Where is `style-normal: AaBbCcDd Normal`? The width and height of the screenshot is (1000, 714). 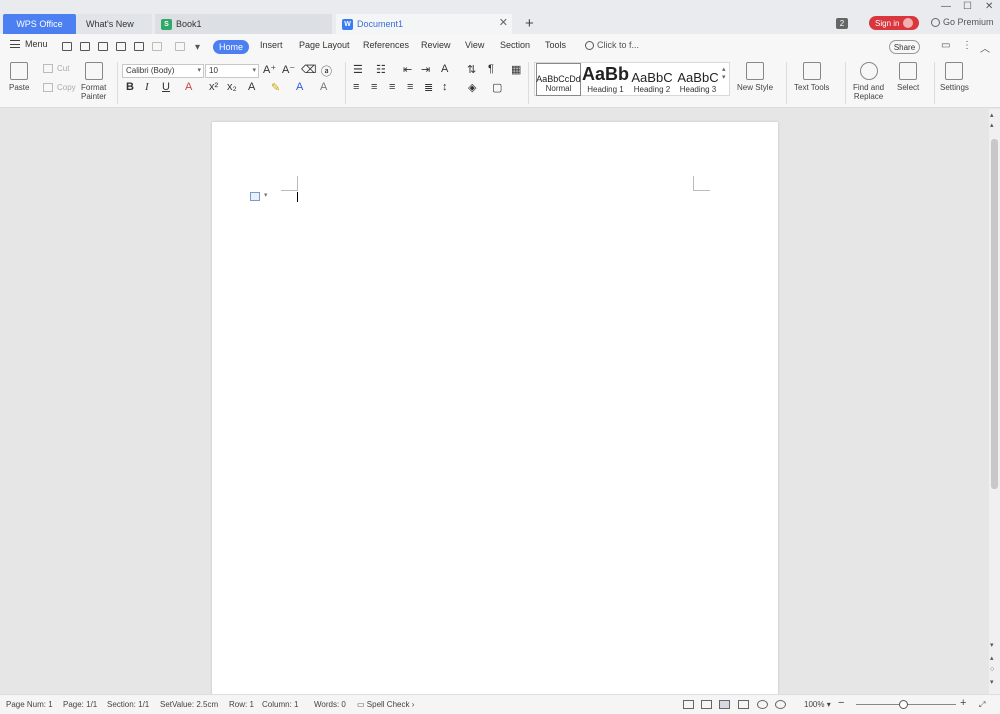 style-normal: AaBbCcDd Normal is located at coordinates (558, 79).